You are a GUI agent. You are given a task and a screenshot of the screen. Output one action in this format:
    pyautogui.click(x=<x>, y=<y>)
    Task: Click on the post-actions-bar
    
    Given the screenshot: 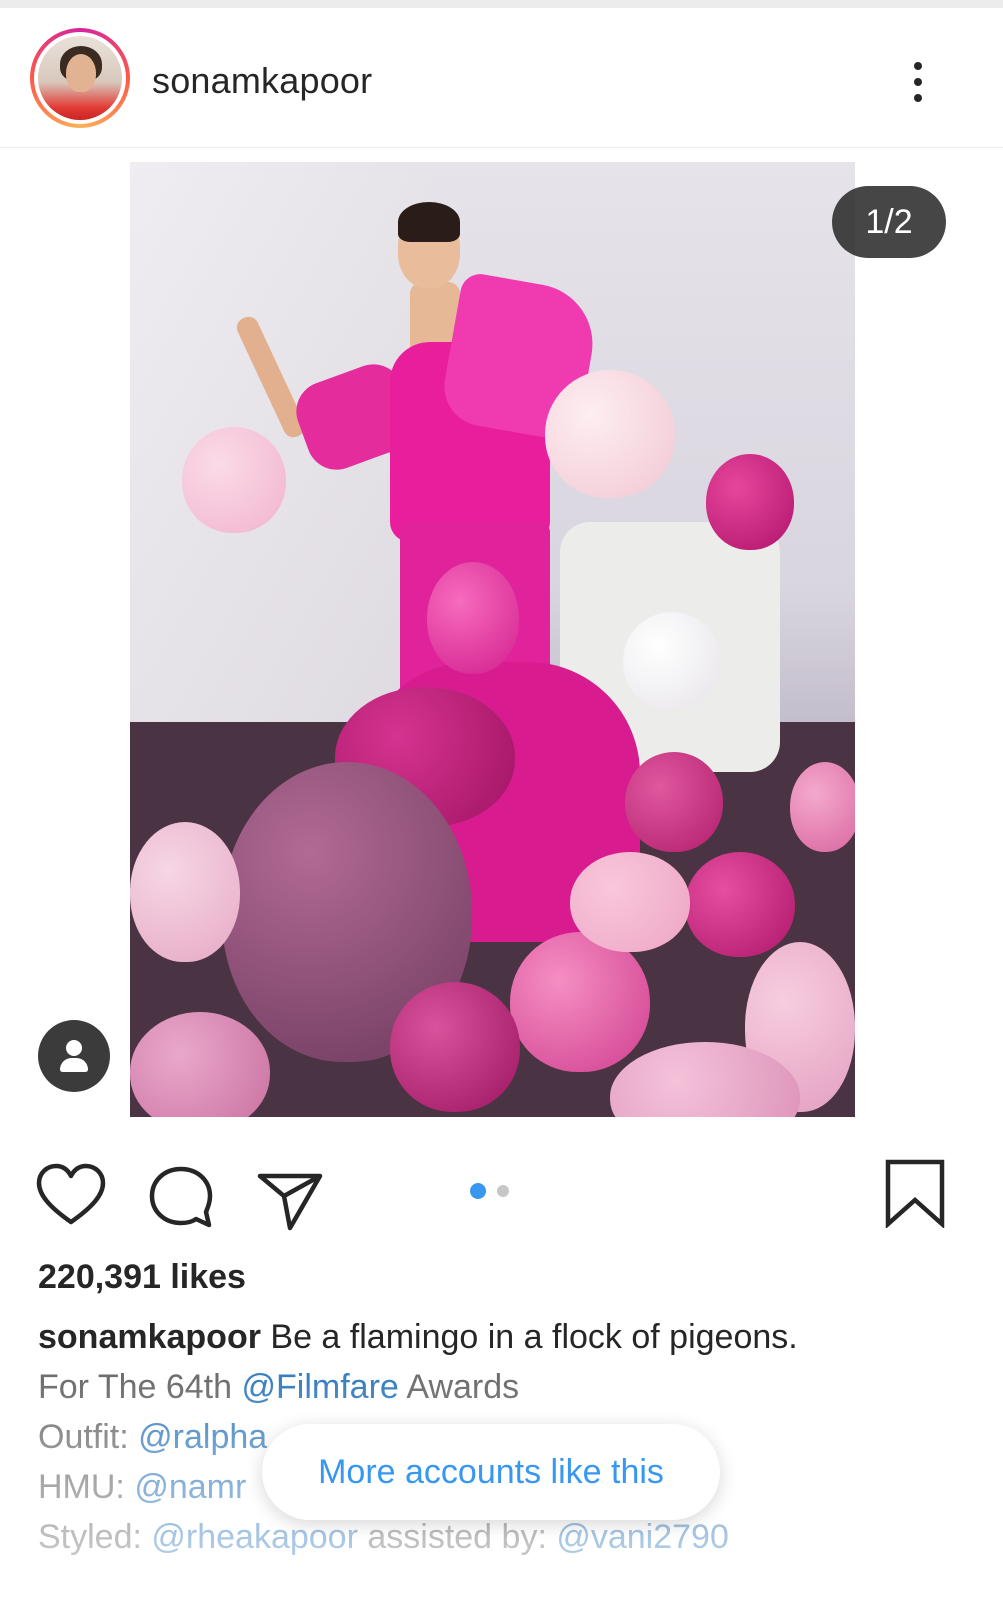 What is the action you would take?
    pyautogui.click(x=501, y=1195)
    